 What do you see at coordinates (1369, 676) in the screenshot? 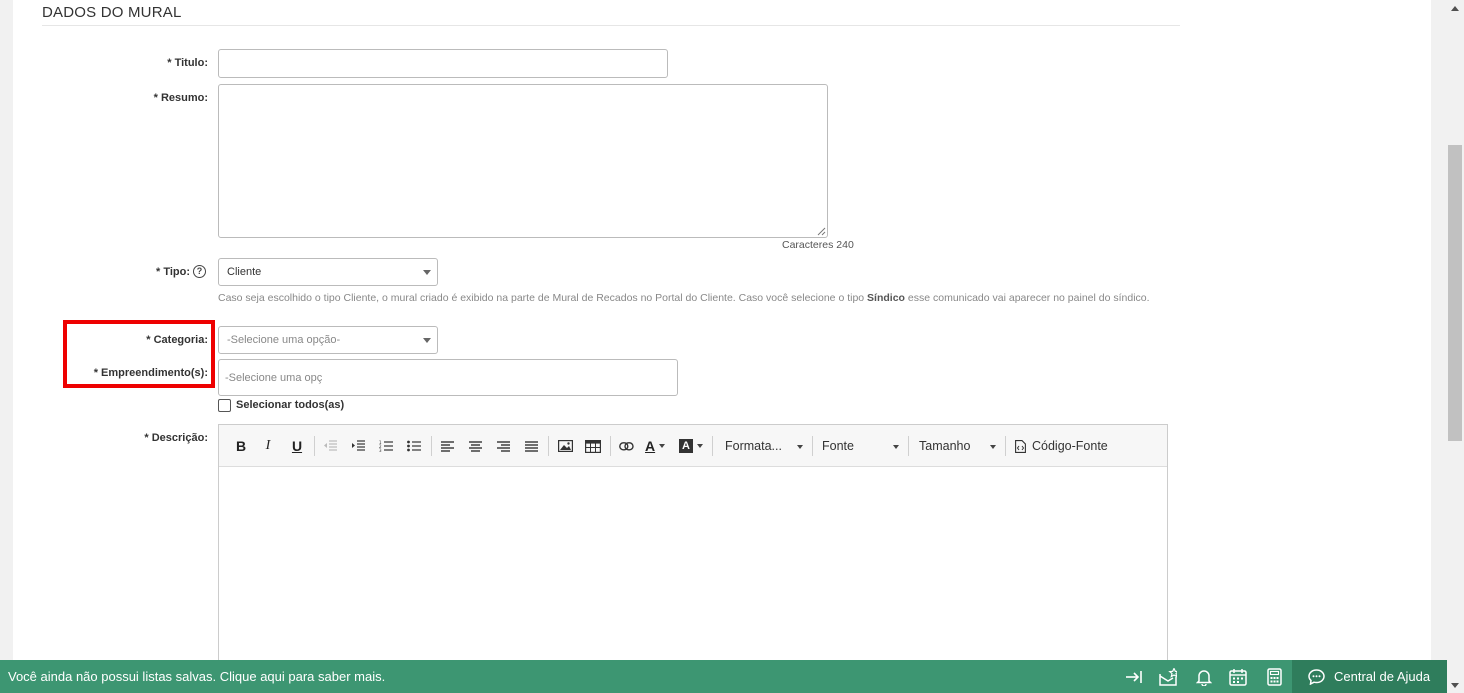
I see `help-center-button: Central de Ajuda` at bounding box center [1369, 676].